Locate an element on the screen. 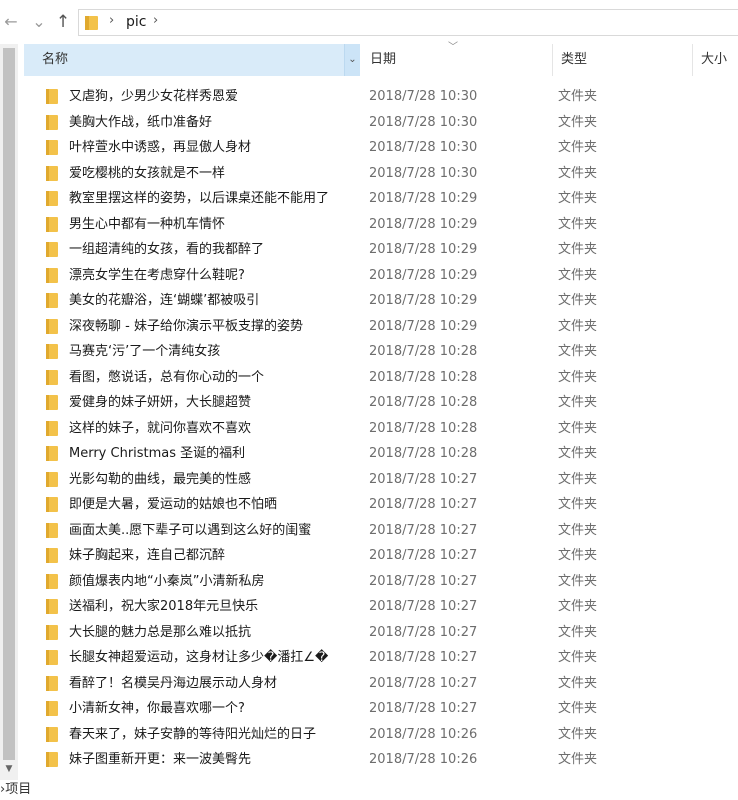 The width and height of the screenshot is (738, 800). list-item: 妹子图重新开更：来一波美臀先 2018/7/28 10:26 文件夹 is located at coordinates (381, 760).